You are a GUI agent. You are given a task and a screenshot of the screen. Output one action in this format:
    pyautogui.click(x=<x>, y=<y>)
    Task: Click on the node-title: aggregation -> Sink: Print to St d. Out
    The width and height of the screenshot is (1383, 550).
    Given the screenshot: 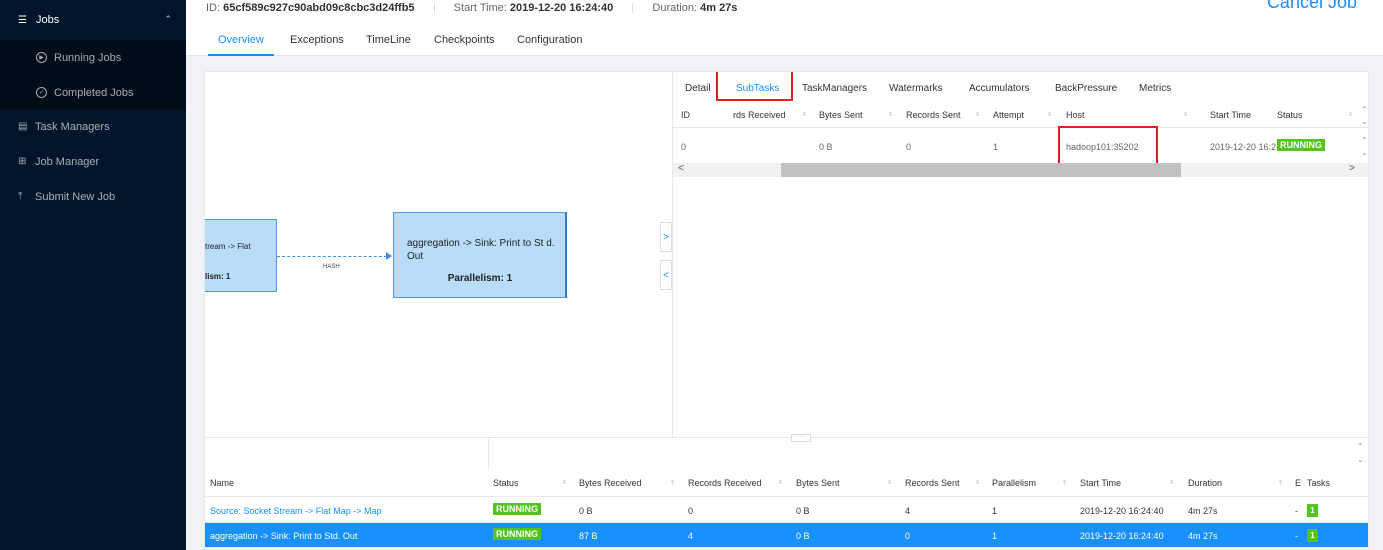 What is the action you would take?
    pyautogui.click(x=481, y=250)
    